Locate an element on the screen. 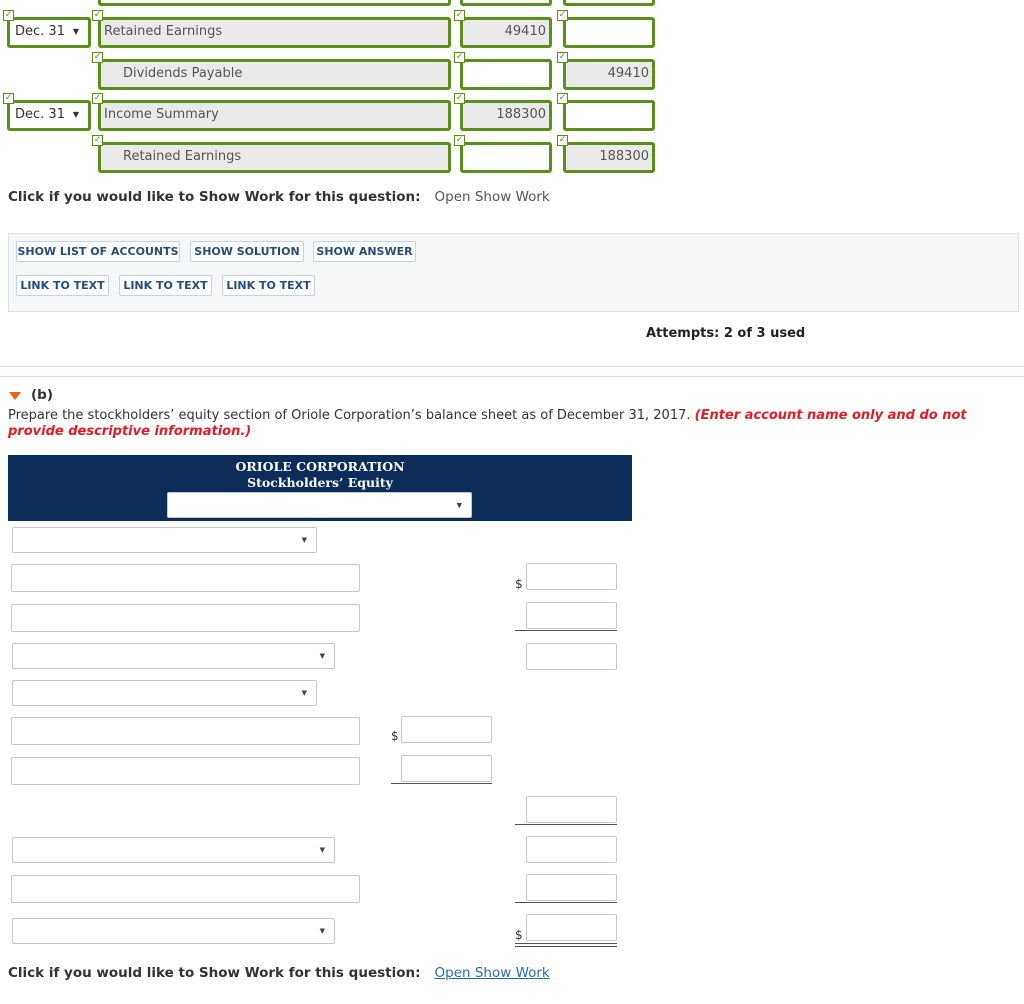  show-solution-button: SHOW SOLUTION is located at coordinates (247, 251).